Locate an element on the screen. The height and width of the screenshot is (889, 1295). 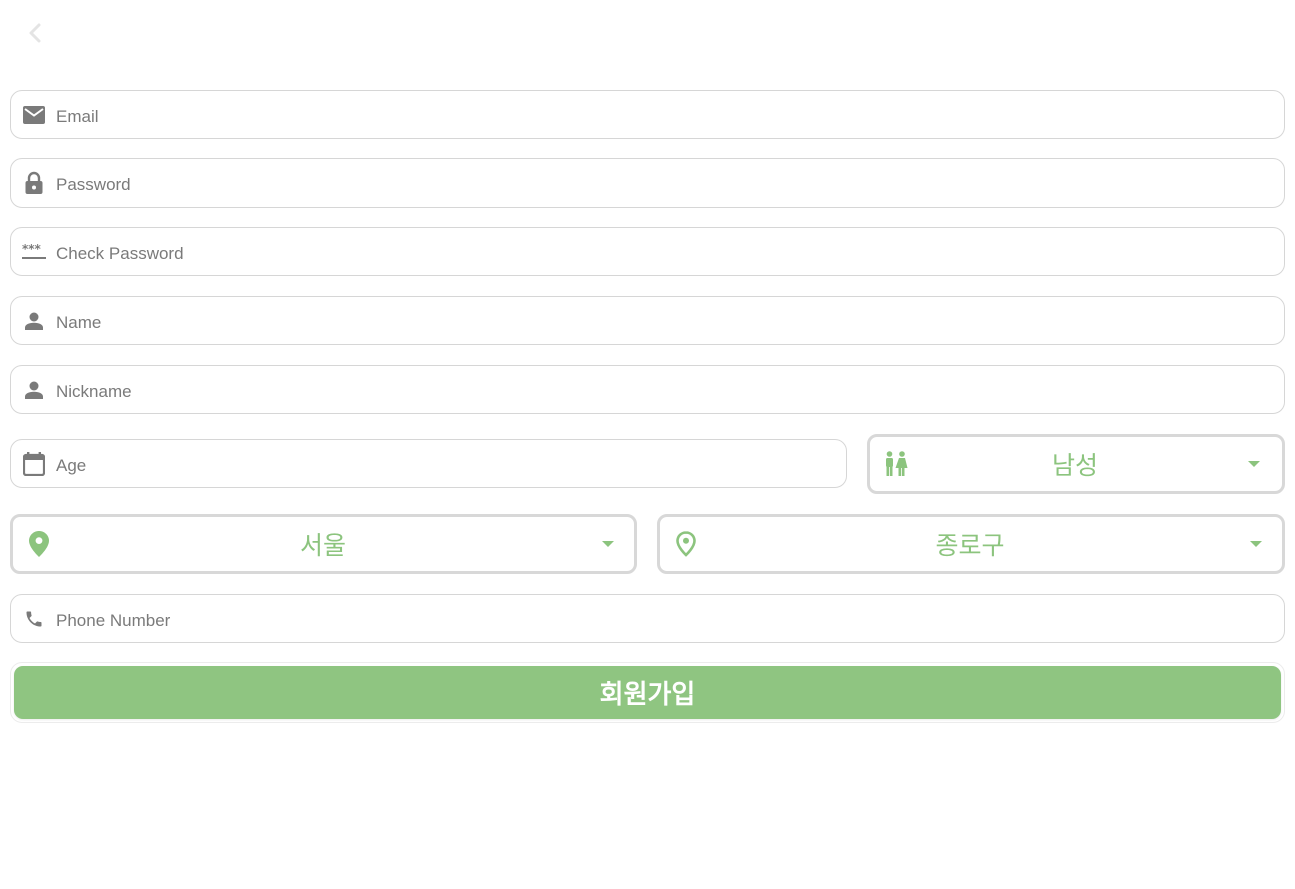
back-button is located at coordinates (35, 35).